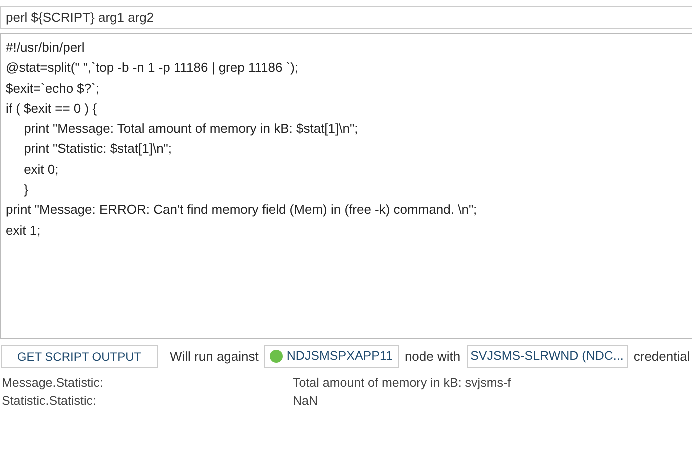  I want to click on command-field: perl ${SCRIPT} arg1 arg2, so click(346, 17).